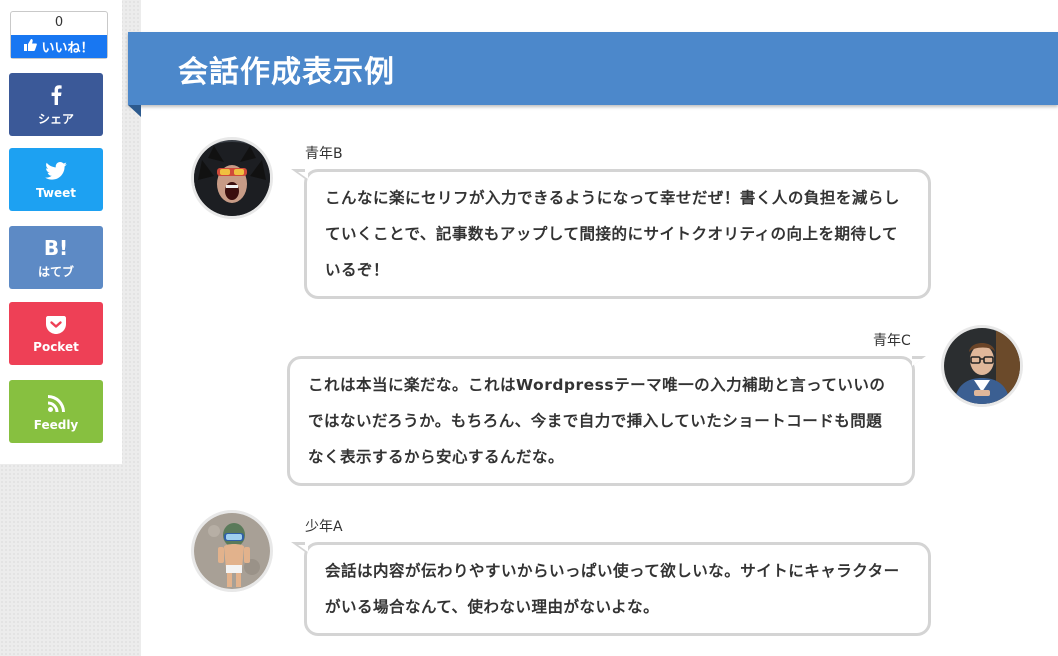 This screenshot has height=656, width=1058. Describe the element at coordinates (56, 403) in the screenshot. I see `rss-icon` at that location.